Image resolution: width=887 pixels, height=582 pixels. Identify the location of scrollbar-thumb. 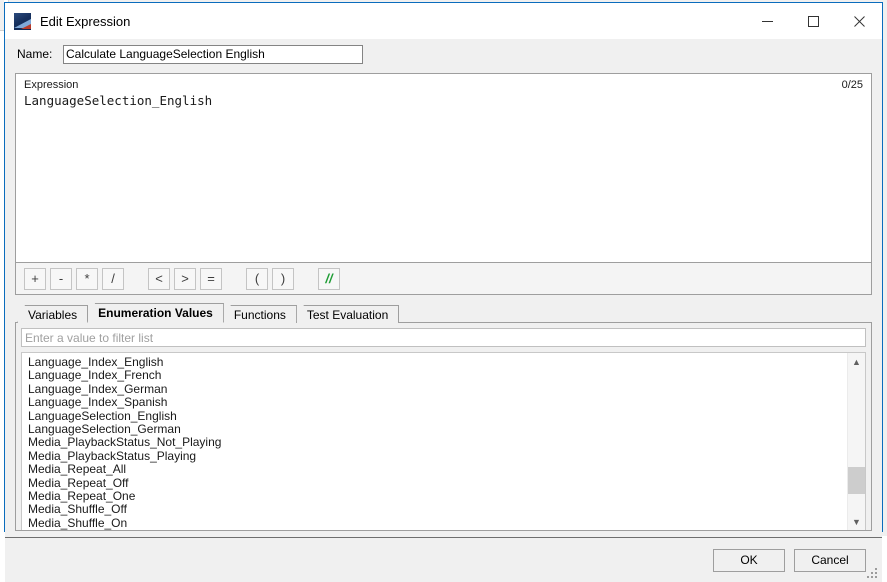
(856, 481).